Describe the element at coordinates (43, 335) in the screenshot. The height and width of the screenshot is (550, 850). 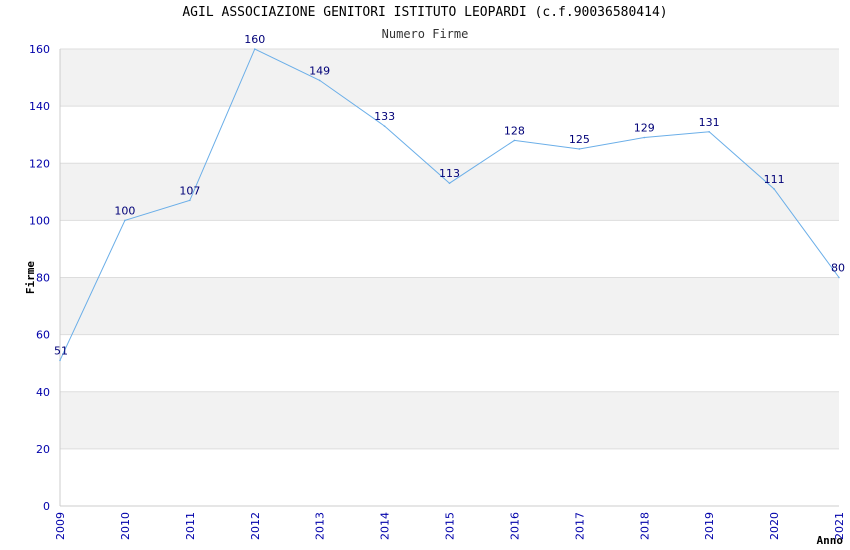
I see `y-tick-label: 60` at that location.